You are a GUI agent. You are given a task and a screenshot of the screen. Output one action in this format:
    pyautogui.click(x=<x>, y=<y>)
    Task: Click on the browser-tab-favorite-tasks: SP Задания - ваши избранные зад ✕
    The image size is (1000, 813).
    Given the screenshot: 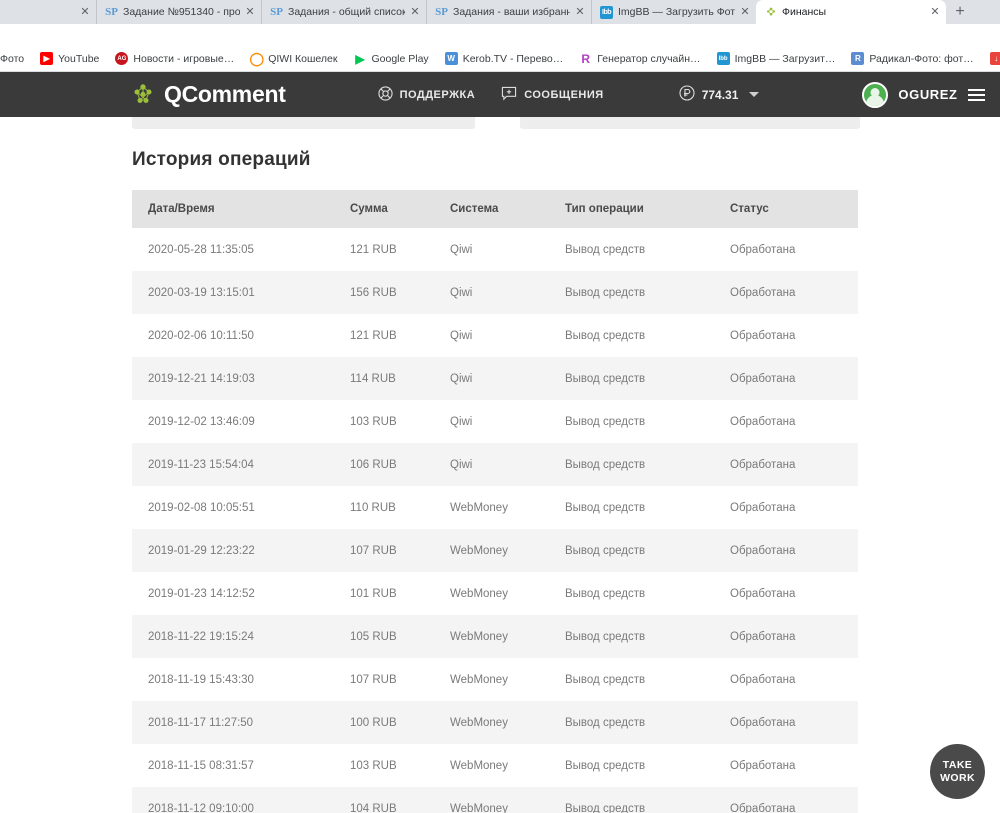 What is the action you would take?
    pyautogui.click(x=508, y=12)
    